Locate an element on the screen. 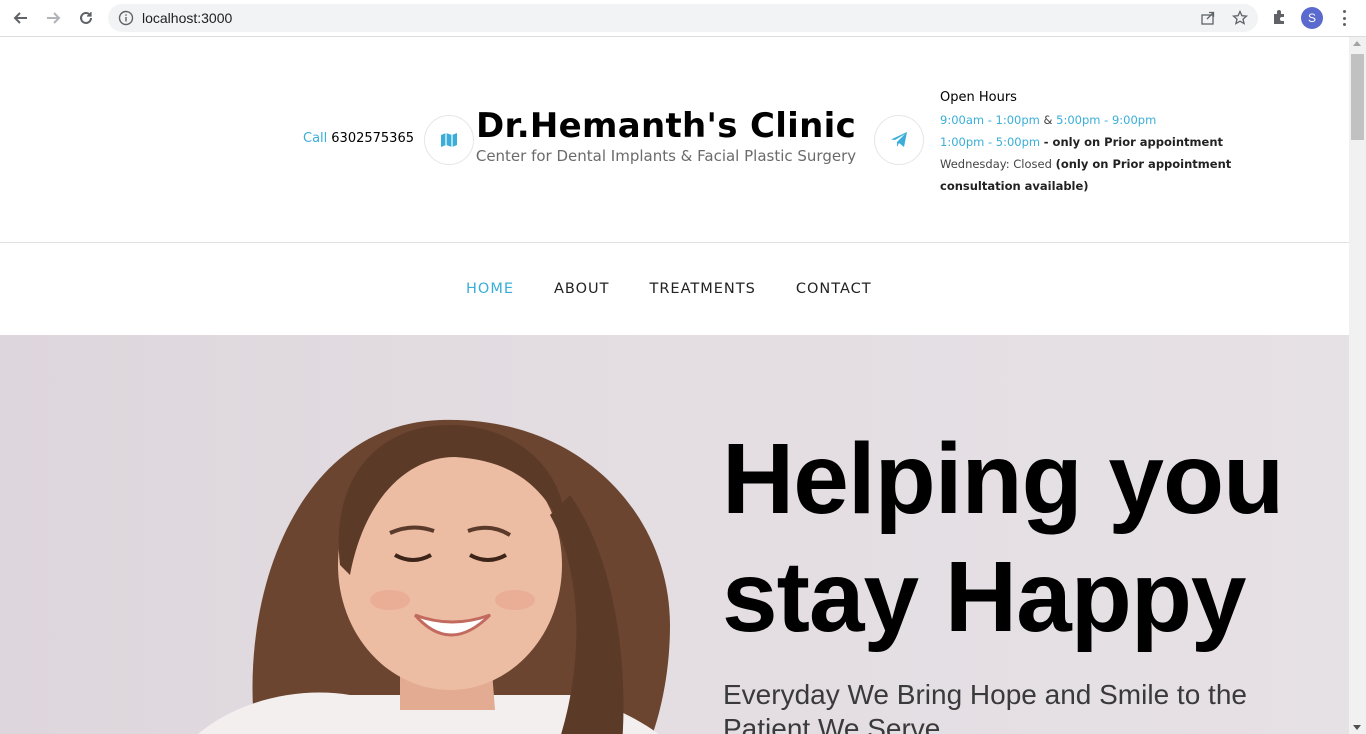 This screenshot has height=734, width=1366. back-icon is located at coordinates (21, 18).